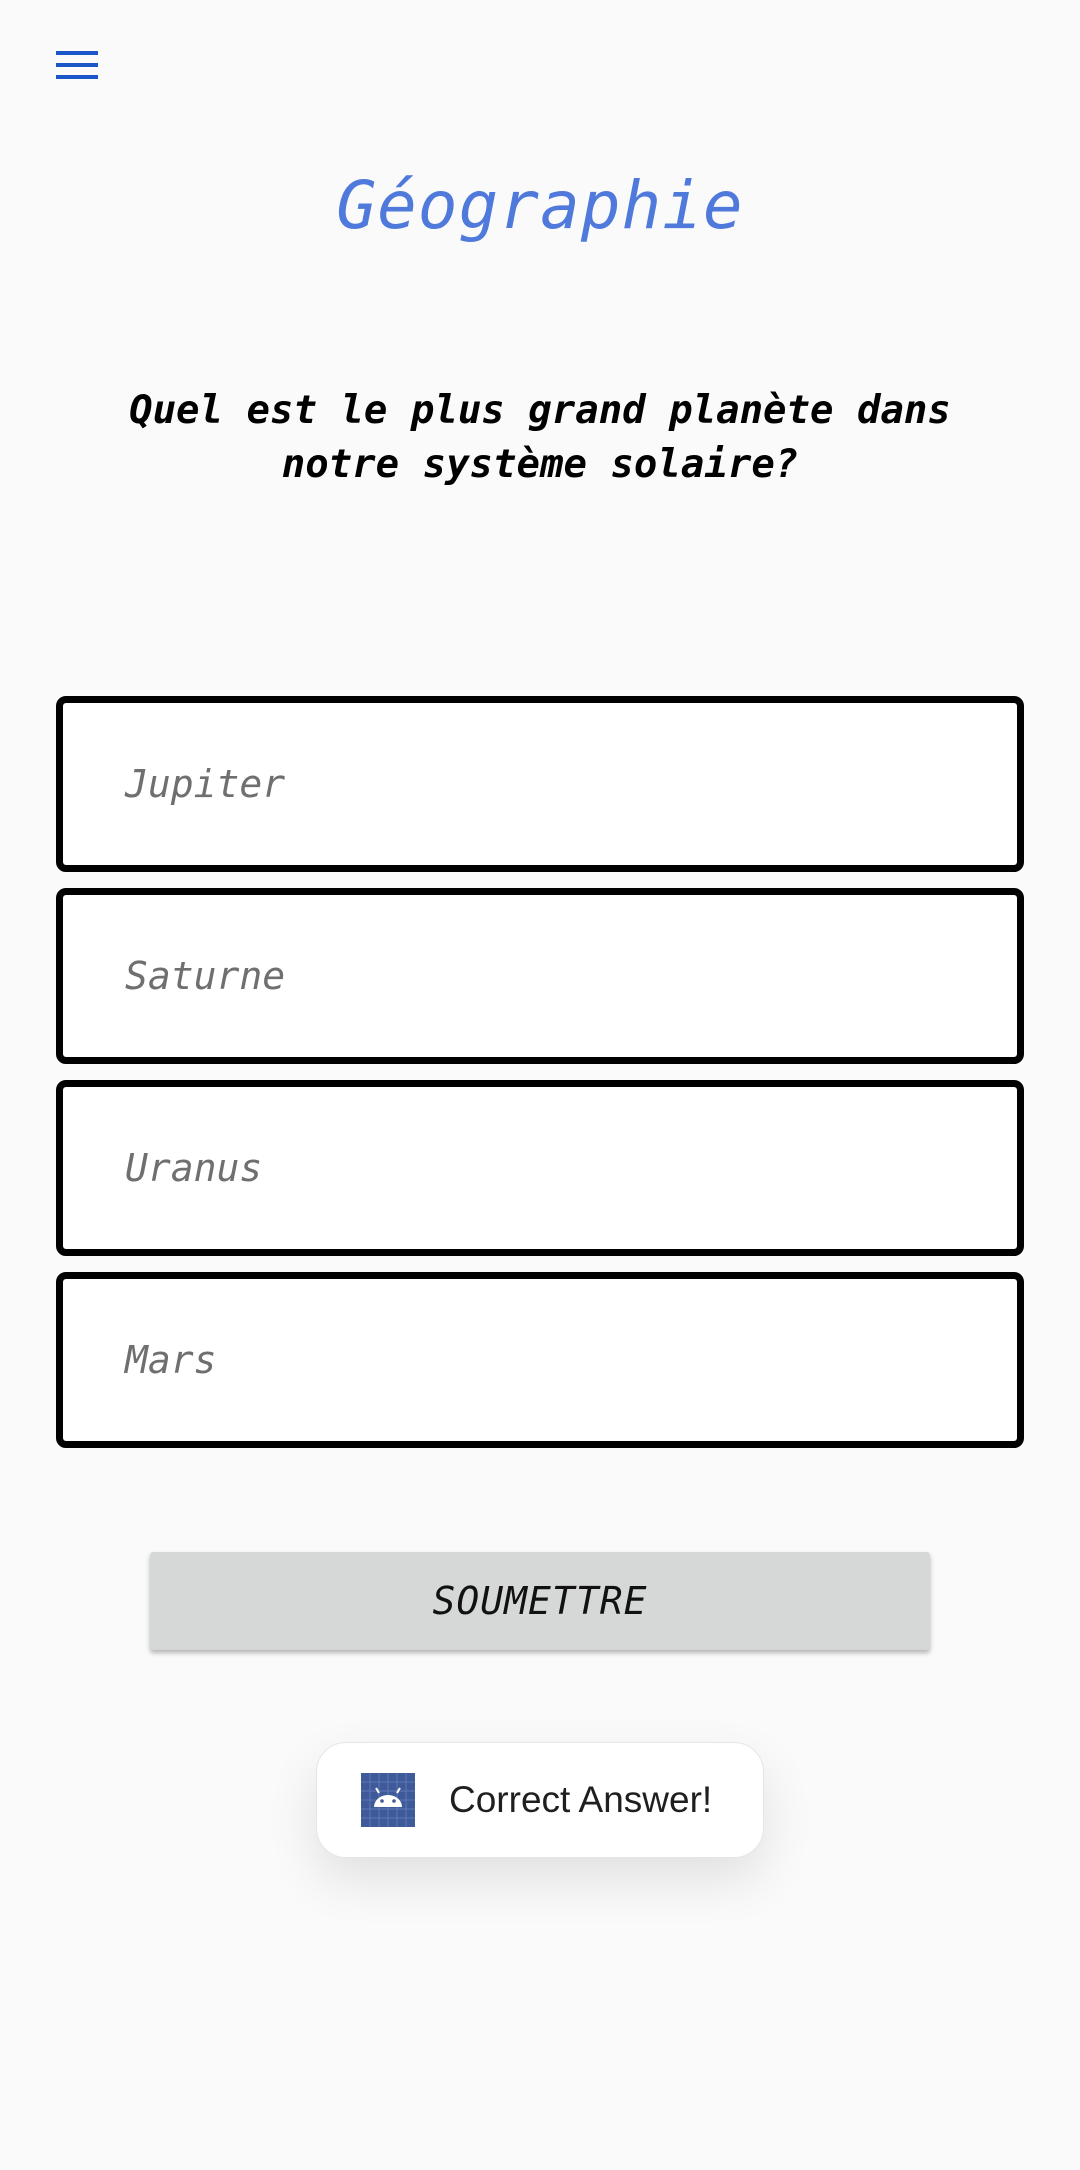  Describe the element at coordinates (171, 1360) in the screenshot. I see `answer-option-label: Mars` at that location.